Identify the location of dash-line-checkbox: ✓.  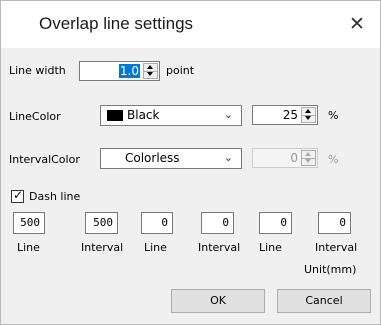
(17, 195).